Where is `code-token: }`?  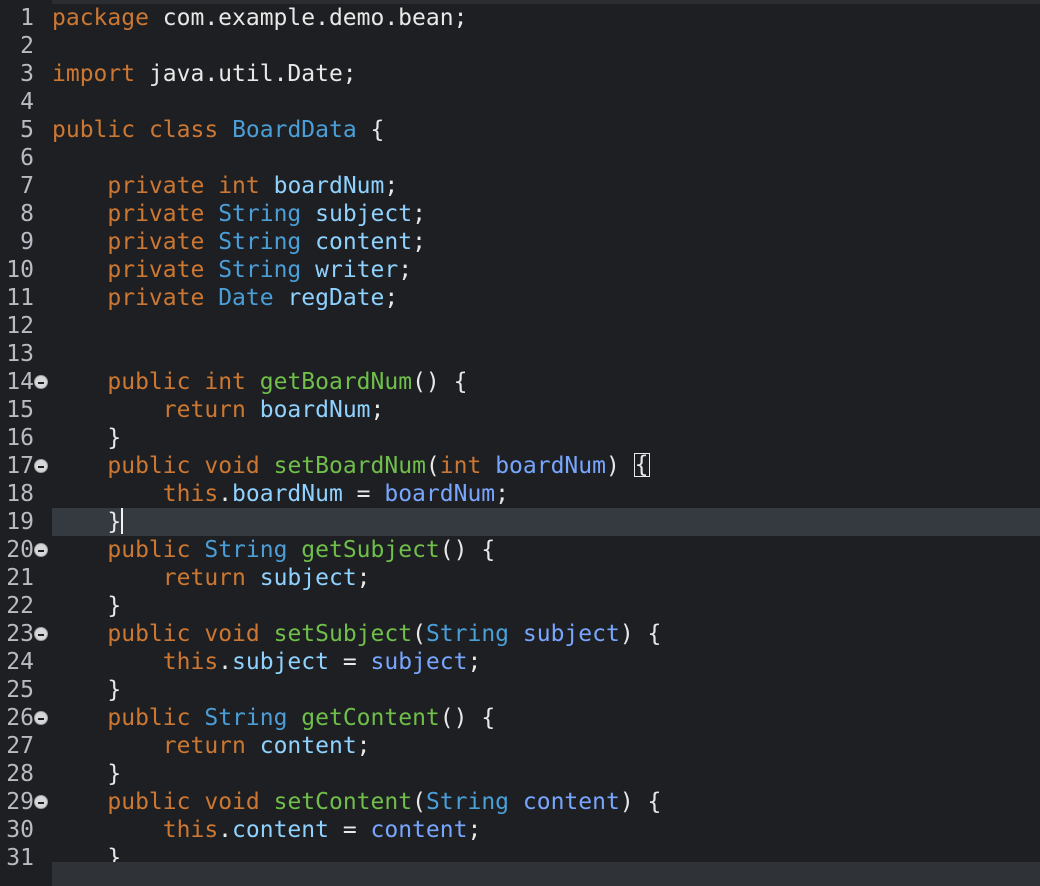 code-token: } is located at coordinates (87, 853).